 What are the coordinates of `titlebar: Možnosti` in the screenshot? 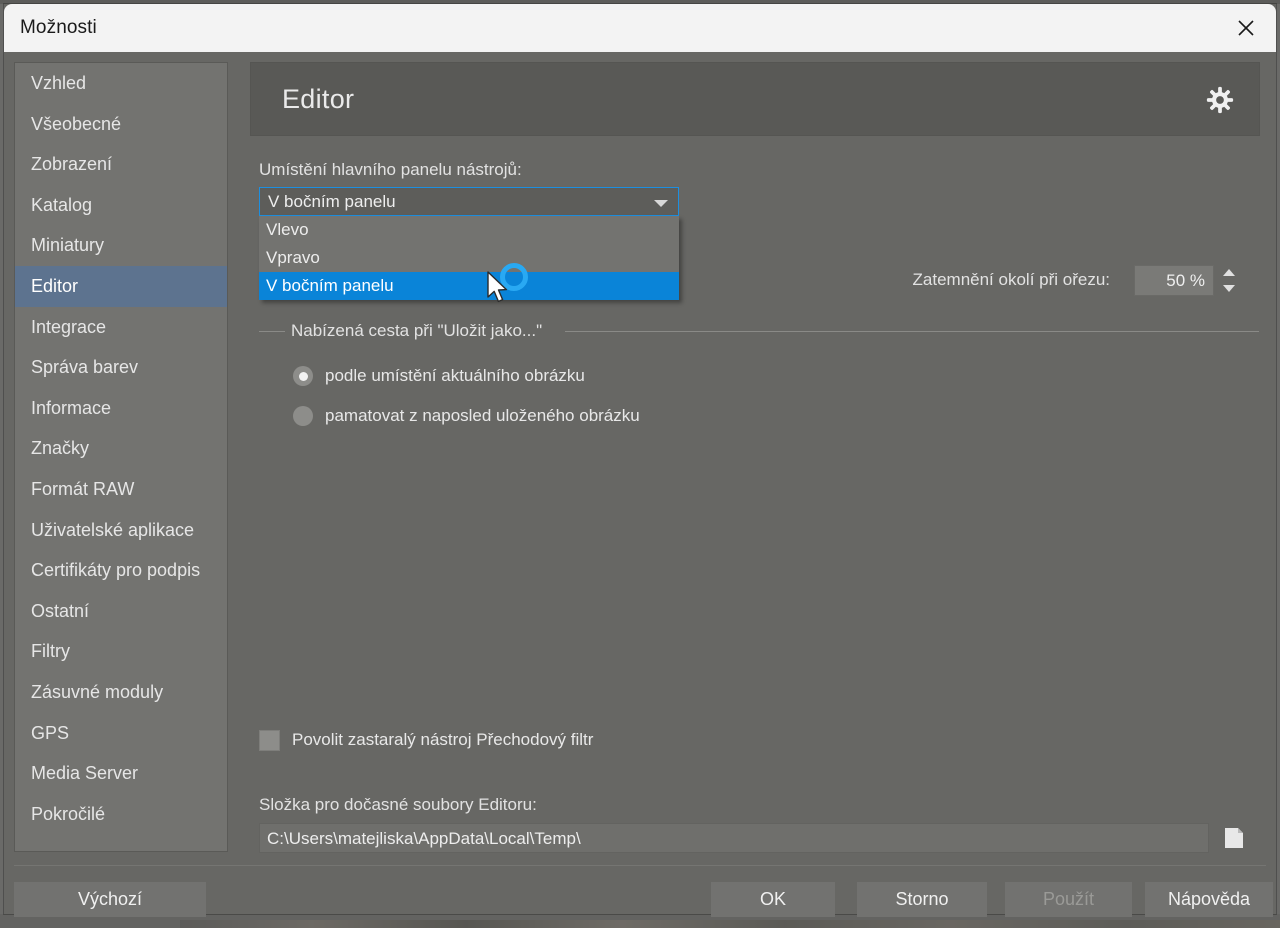 It's located at (640, 28).